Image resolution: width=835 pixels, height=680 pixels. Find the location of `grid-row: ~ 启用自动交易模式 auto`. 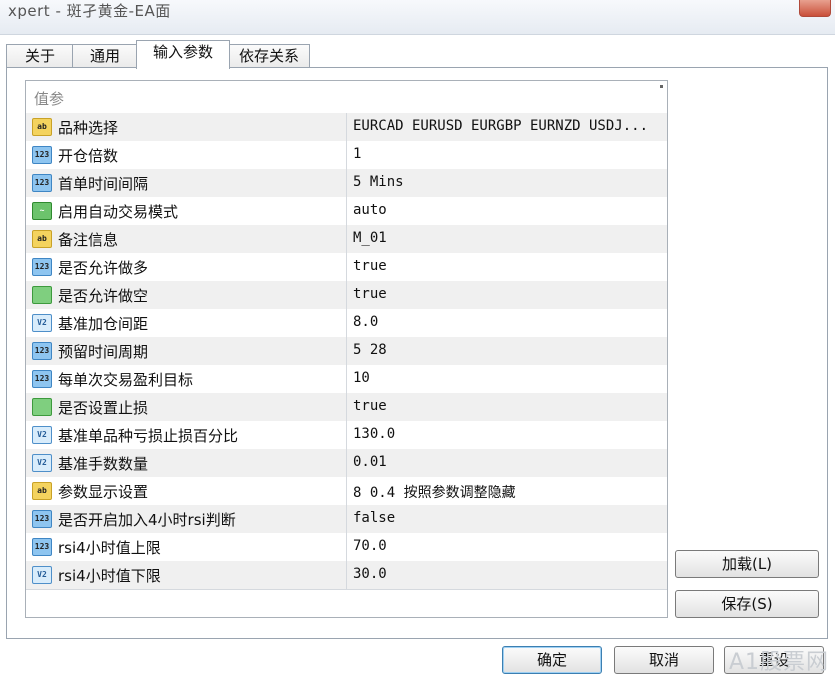

grid-row: ~ 启用自动交易模式 auto is located at coordinates (346, 211).